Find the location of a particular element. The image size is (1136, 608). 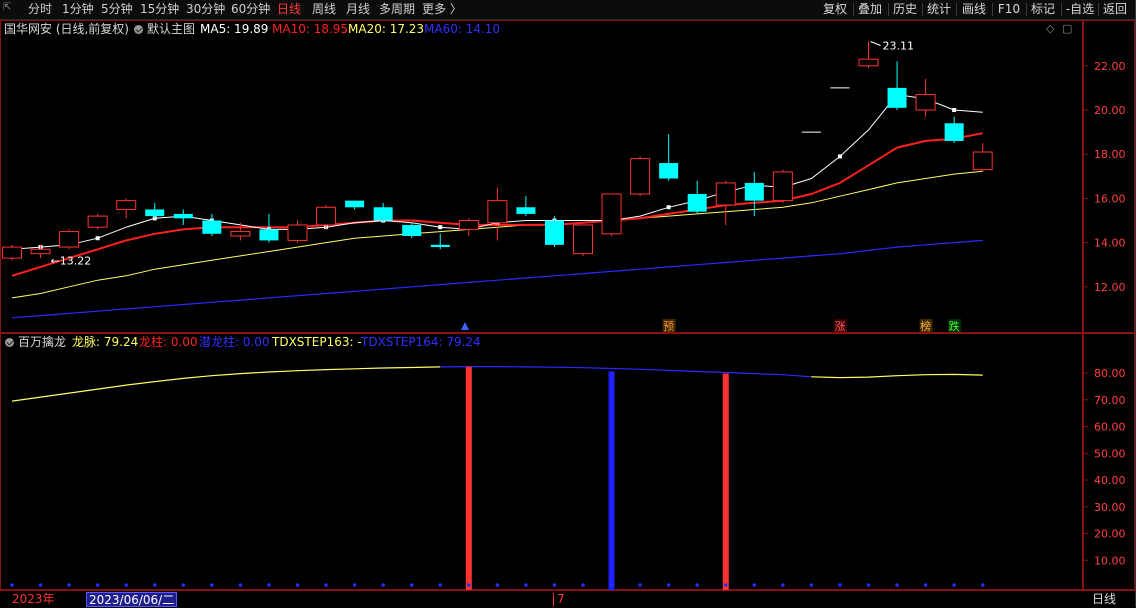

period-tab-weekly: 周线 is located at coordinates (324, 9).